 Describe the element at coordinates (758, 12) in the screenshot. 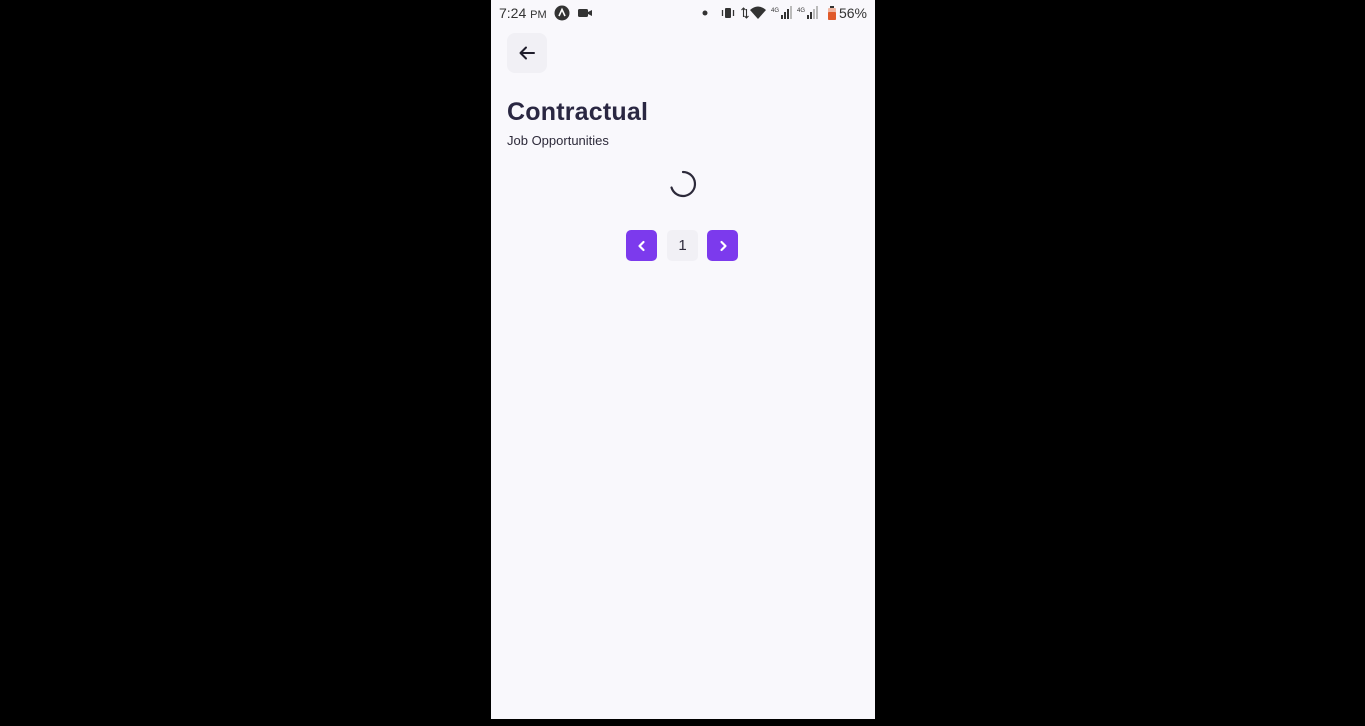

I see `wifi-icon` at that location.